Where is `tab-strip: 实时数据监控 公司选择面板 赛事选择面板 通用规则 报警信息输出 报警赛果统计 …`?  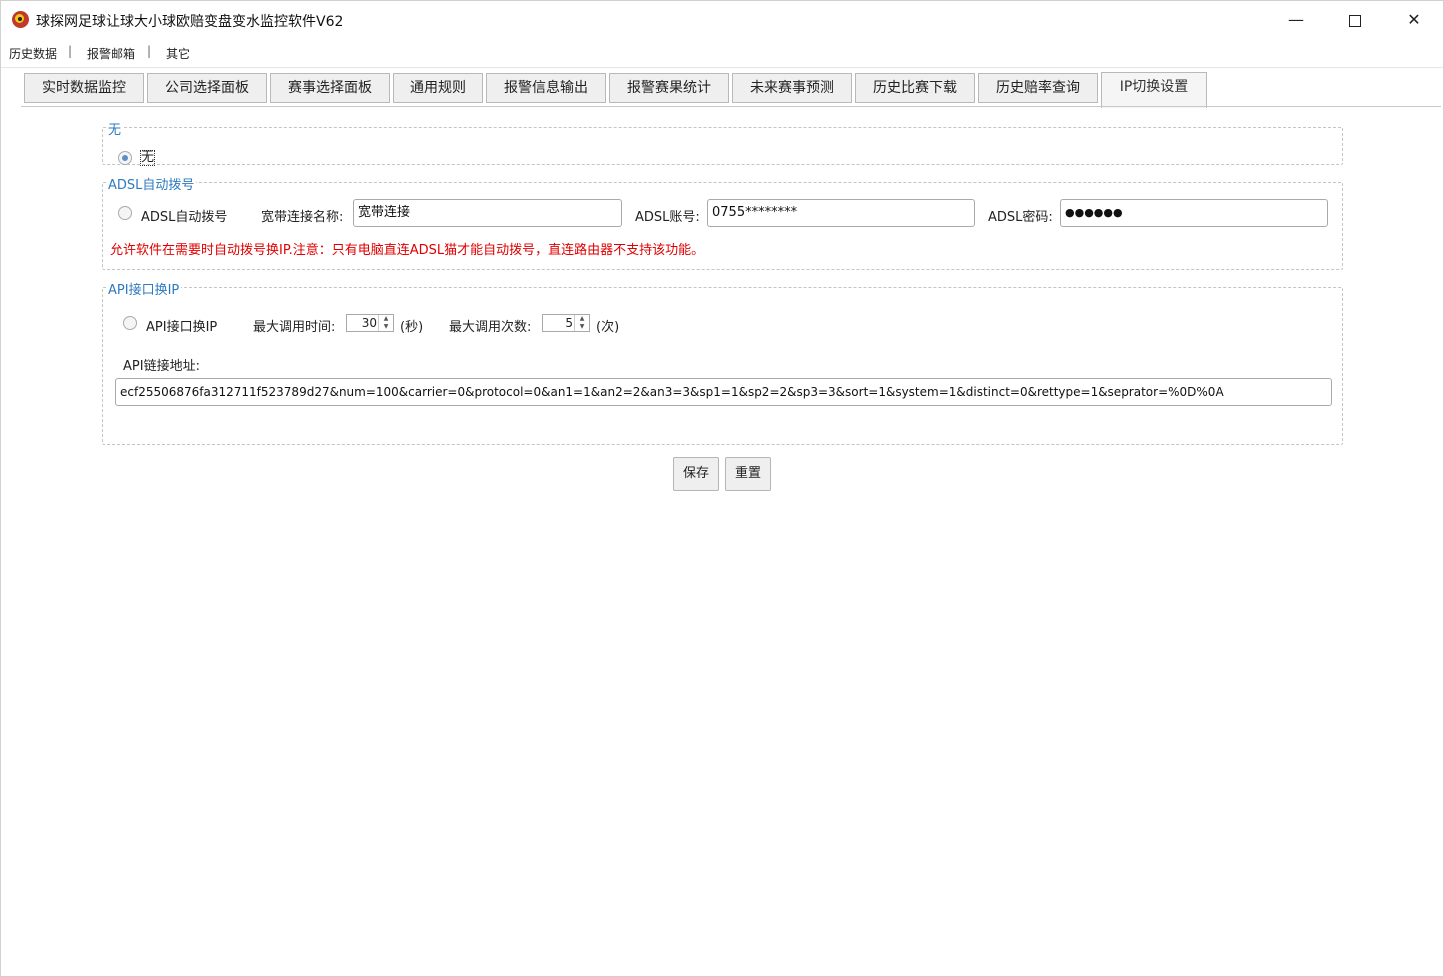
tab-strip: 实时数据监控 公司选择面板 赛事选择面板 通用规则 报警信息输出 报警赛果统计 … is located at coordinates (722, 88).